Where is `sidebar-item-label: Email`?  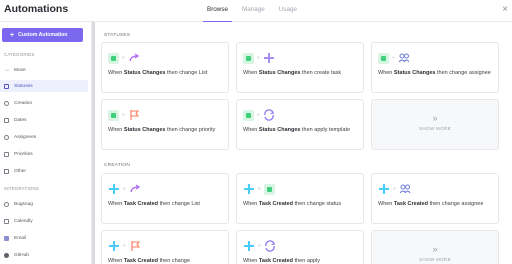
sidebar-item-label: Email is located at coordinates (20, 238).